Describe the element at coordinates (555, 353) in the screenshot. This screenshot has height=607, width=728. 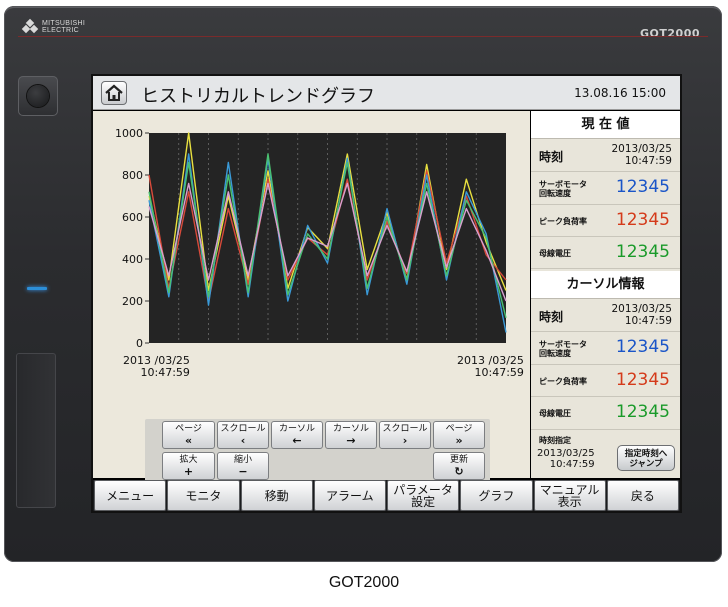
I see `cursor-servo-speed-label-line2: 回転速度` at that location.